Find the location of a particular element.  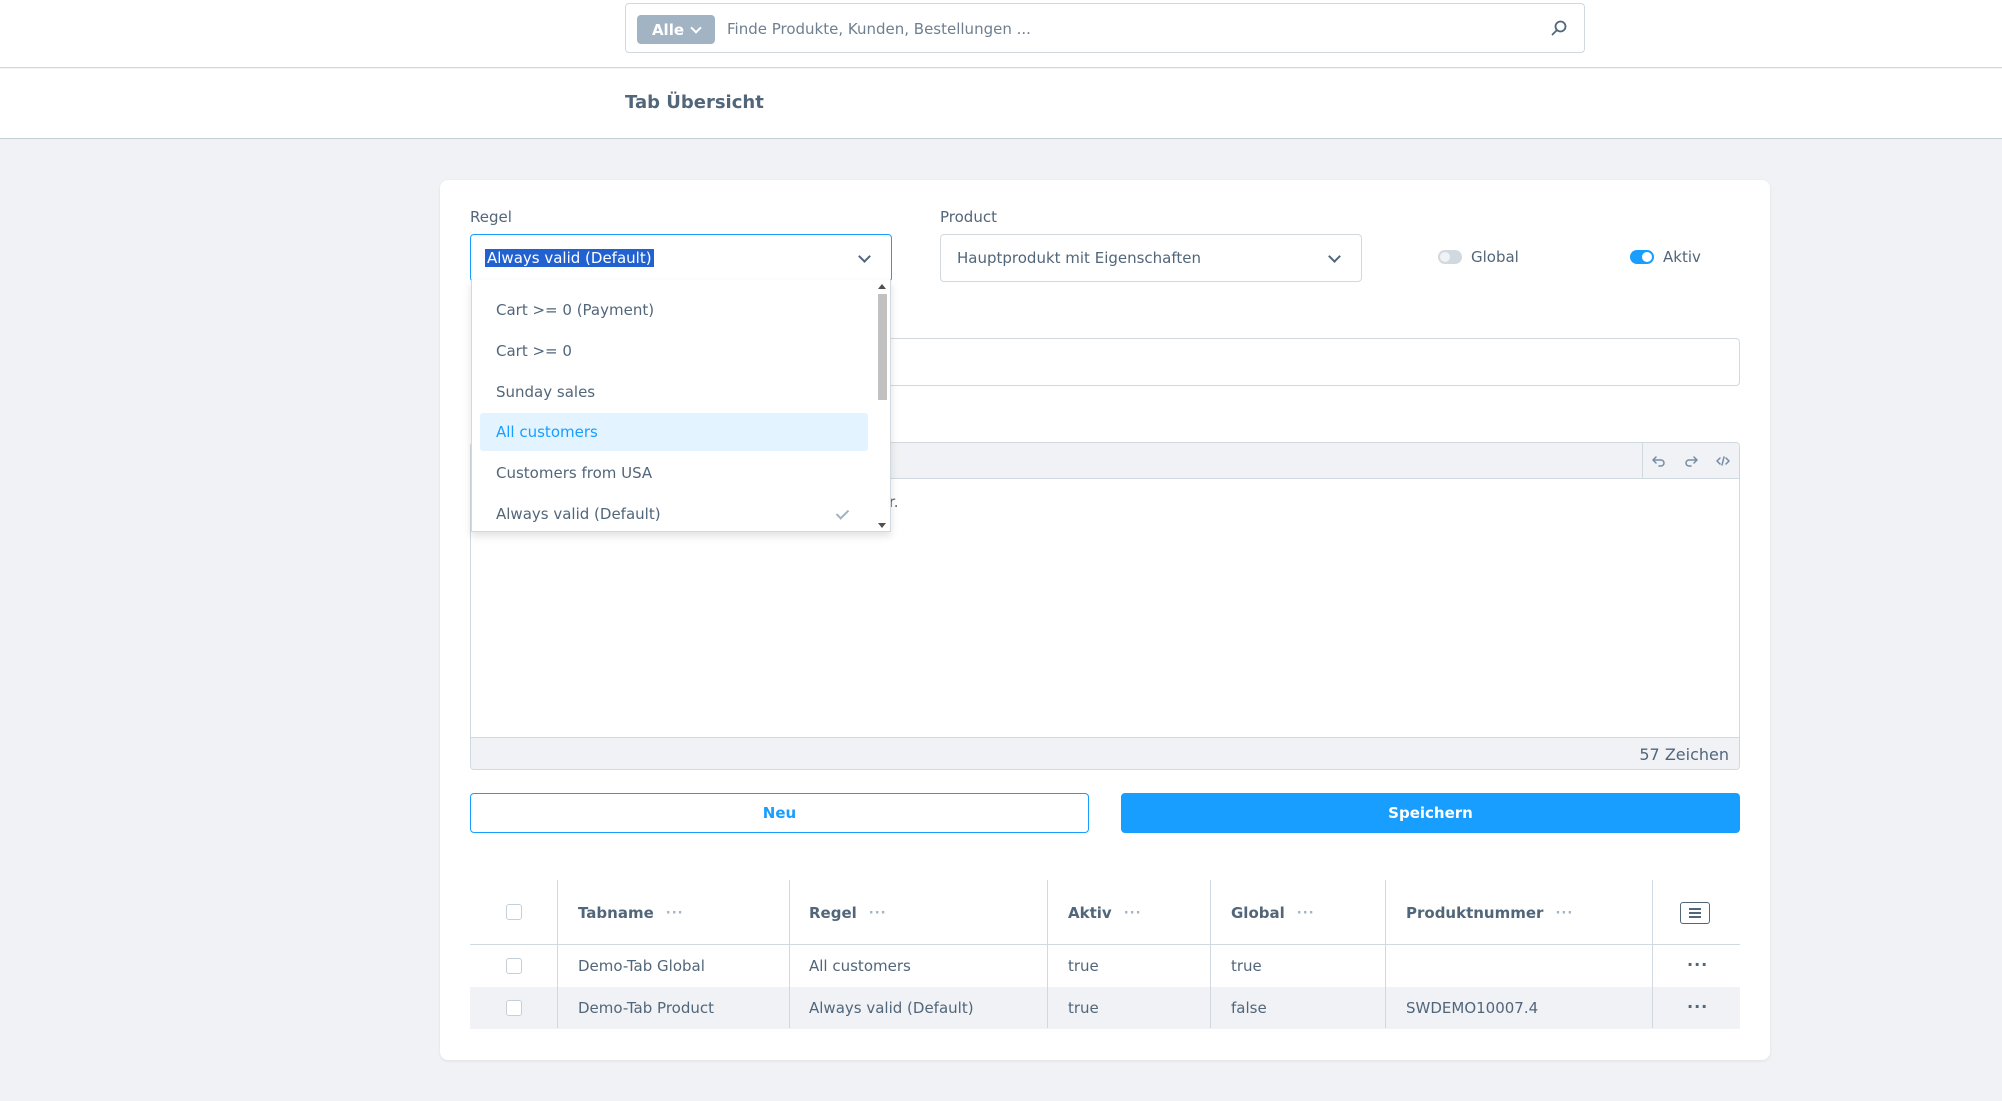

search-icon is located at coordinates (1559, 28).